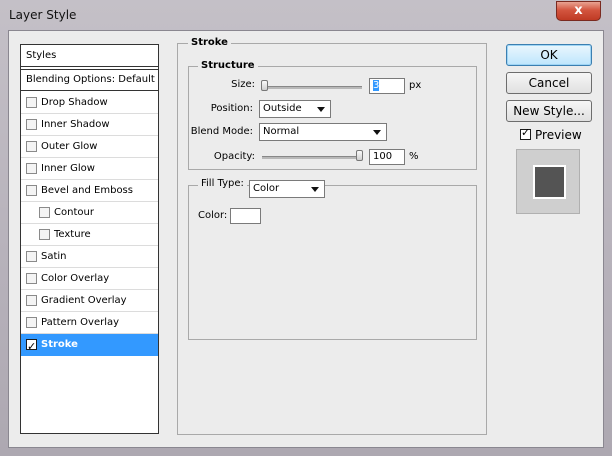 The height and width of the screenshot is (456, 612). Describe the element at coordinates (44, 234) in the screenshot. I see `texture-checkbox` at that location.